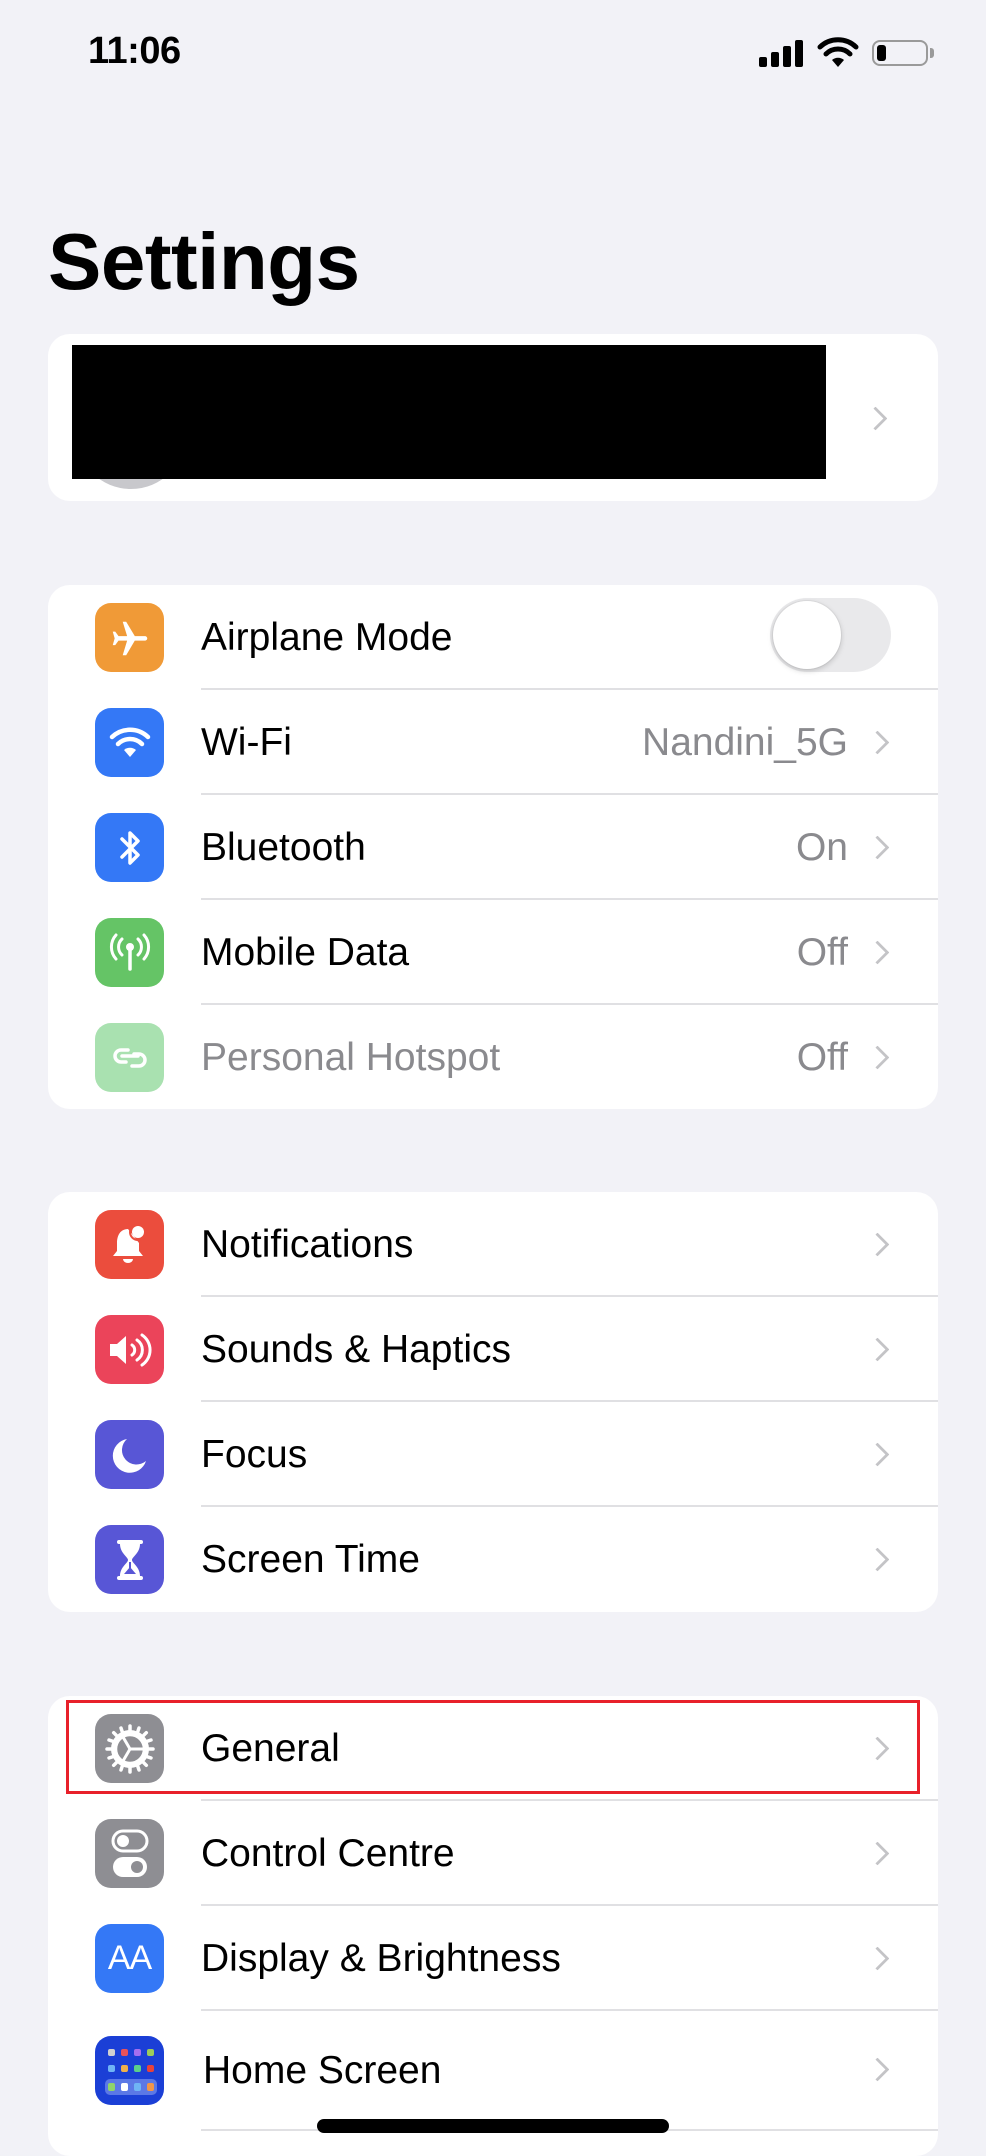 This screenshot has width=986, height=2156. I want to click on home-indicator, so click(493, 2126).